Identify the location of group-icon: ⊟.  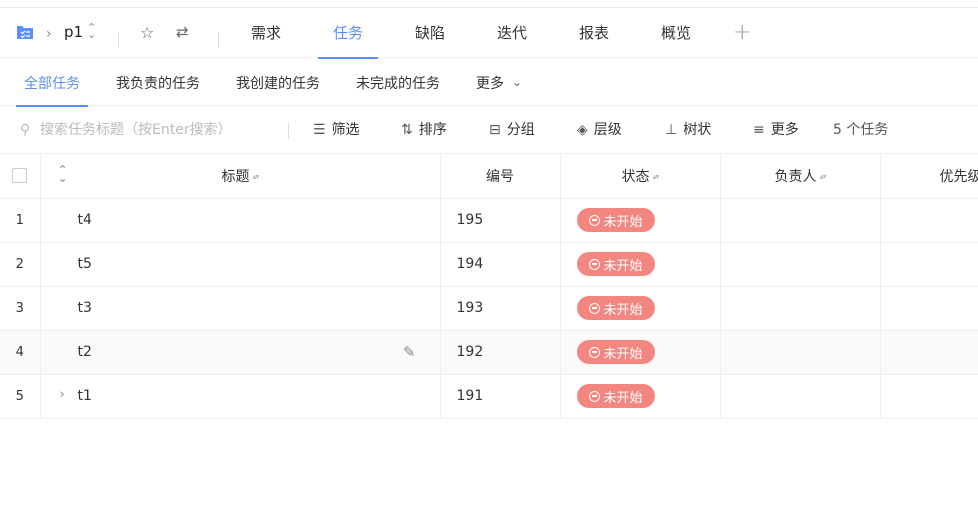
(495, 130).